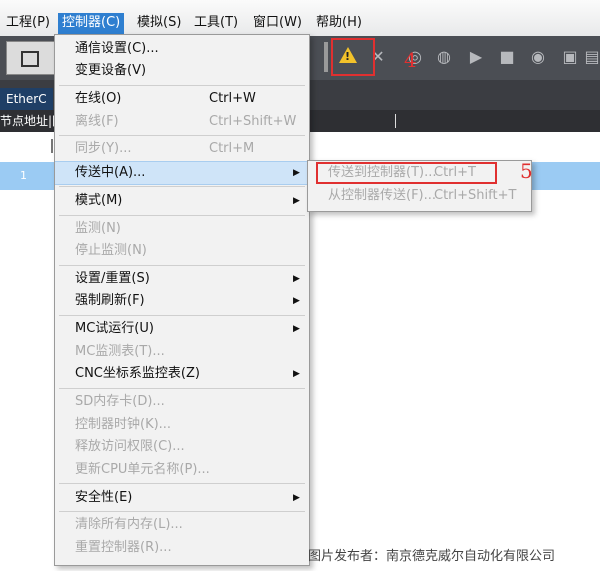 The height and width of the screenshot is (571, 600). What do you see at coordinates (570, 57) in the screenshot?
I see `compare-icon: ▣` at bounding box center [570, 57].